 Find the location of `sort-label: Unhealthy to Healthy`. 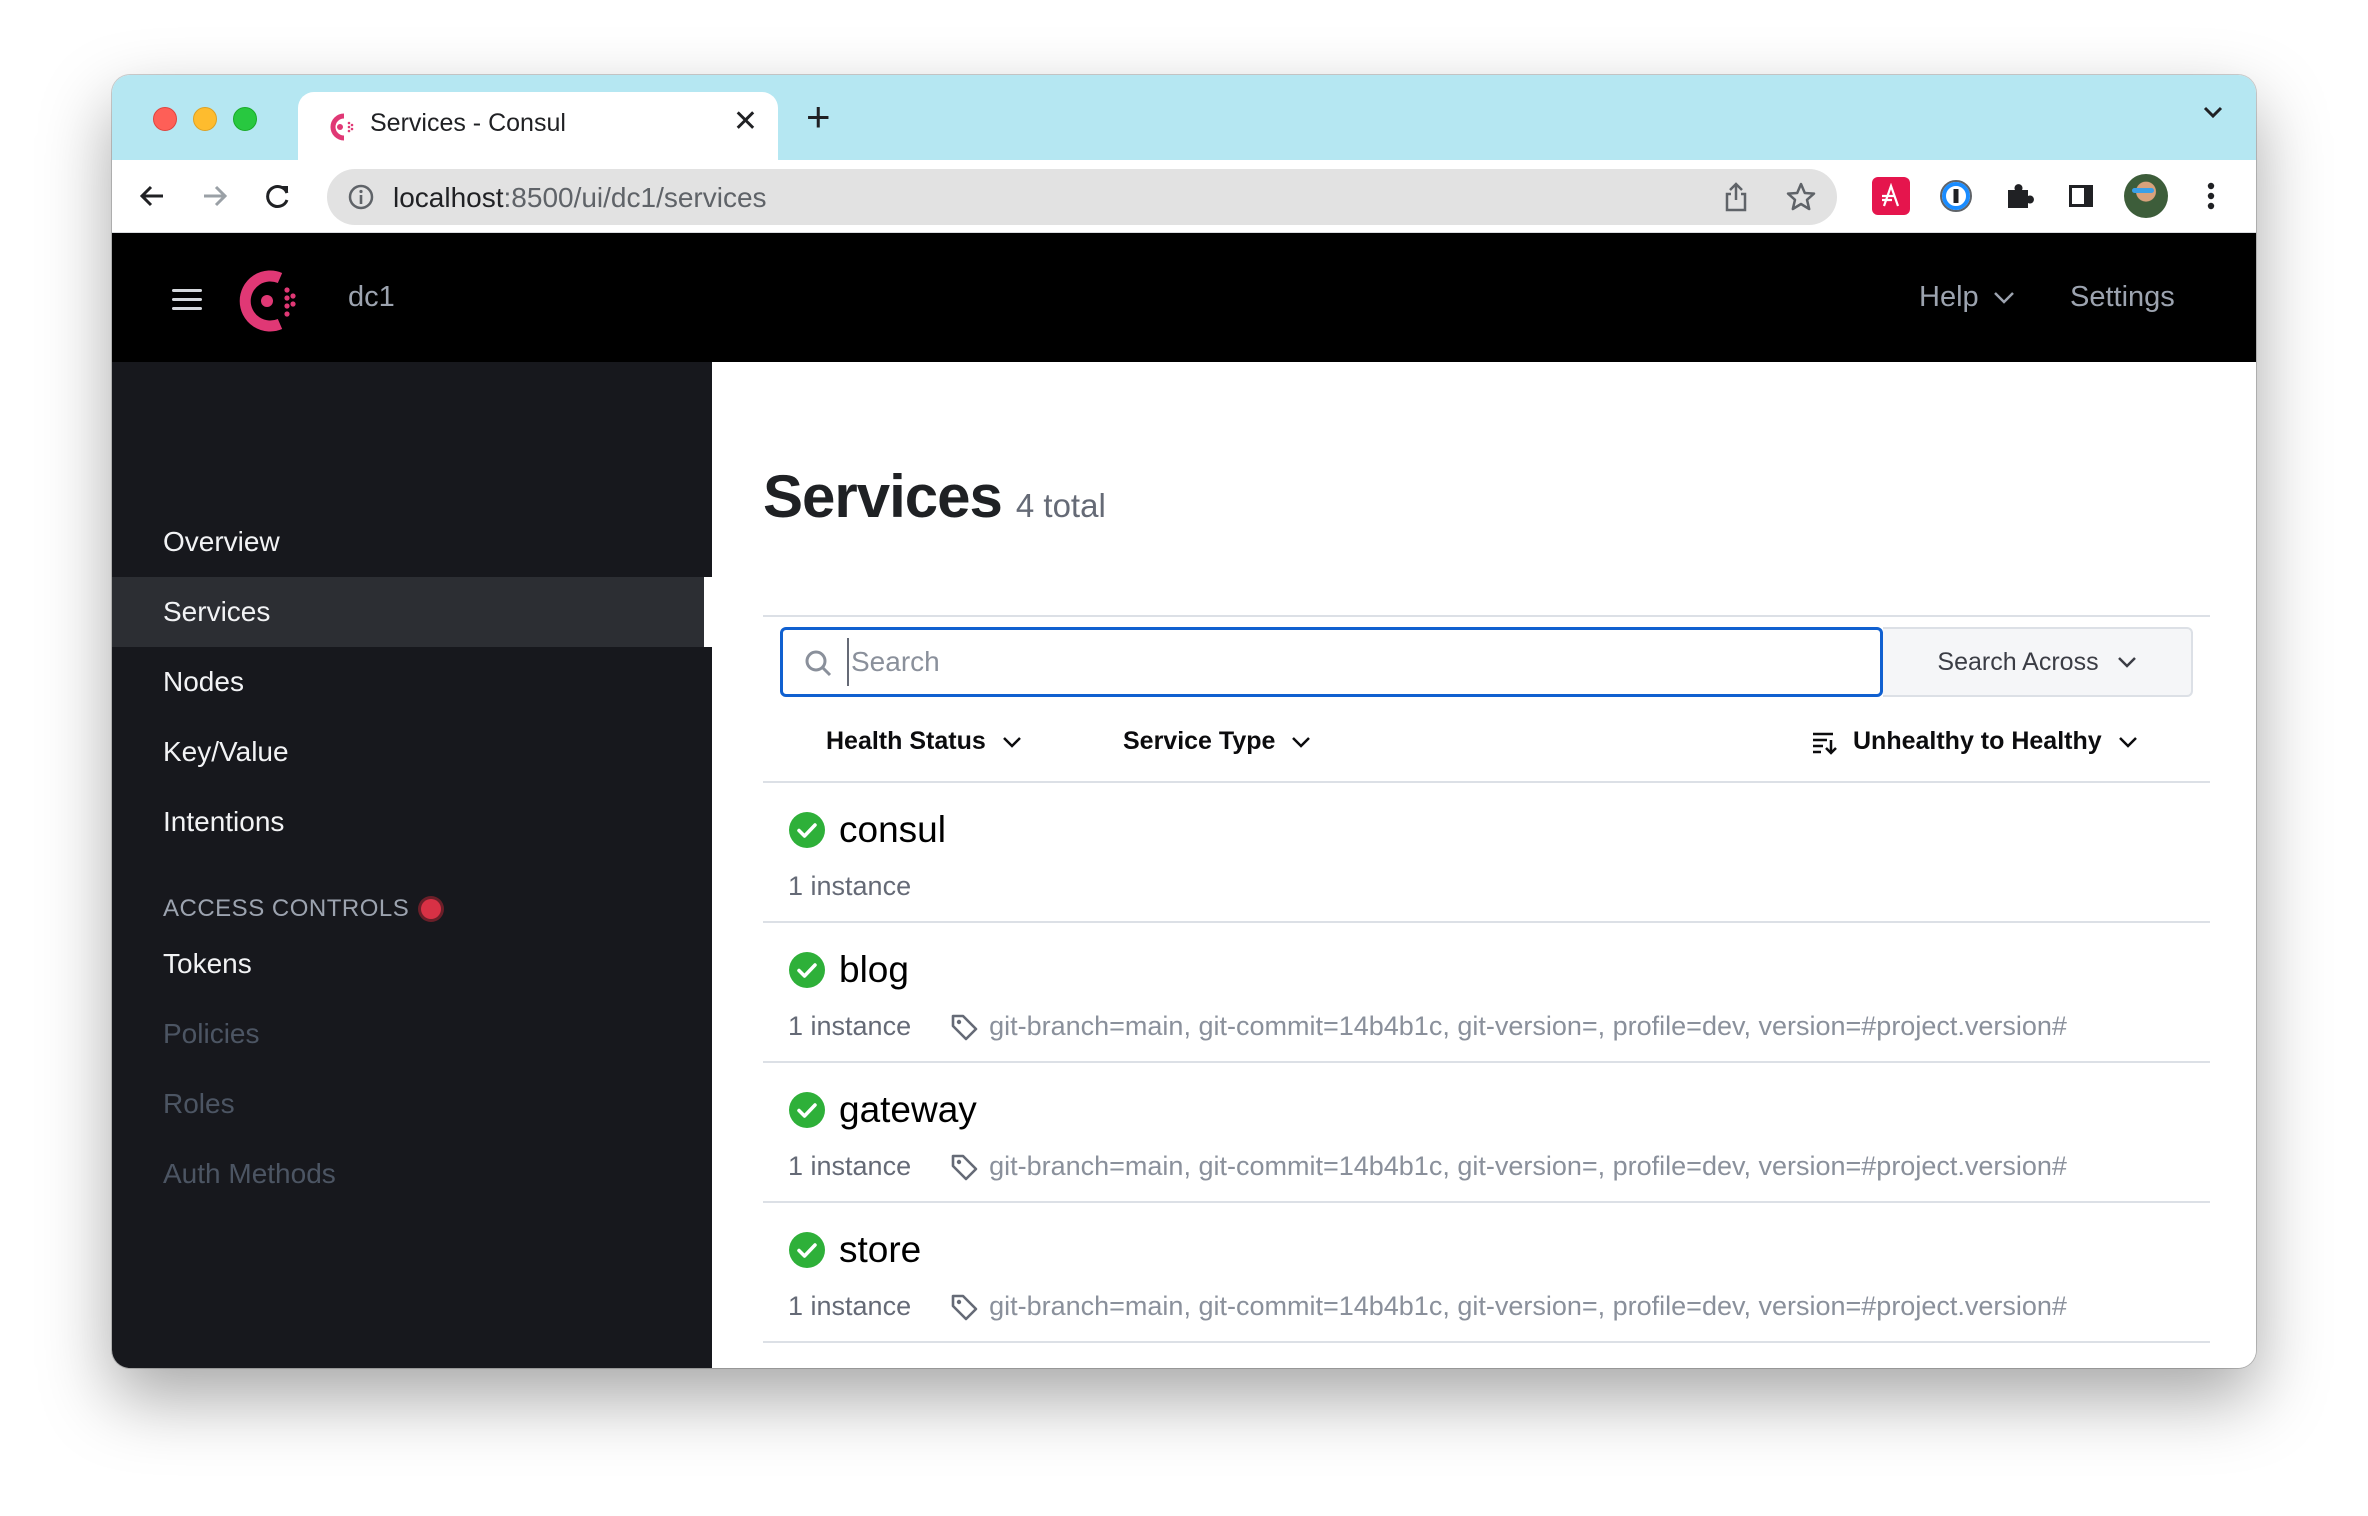

sort-label: Unhealthy to Healthy is located at coordinates (1977, 741).